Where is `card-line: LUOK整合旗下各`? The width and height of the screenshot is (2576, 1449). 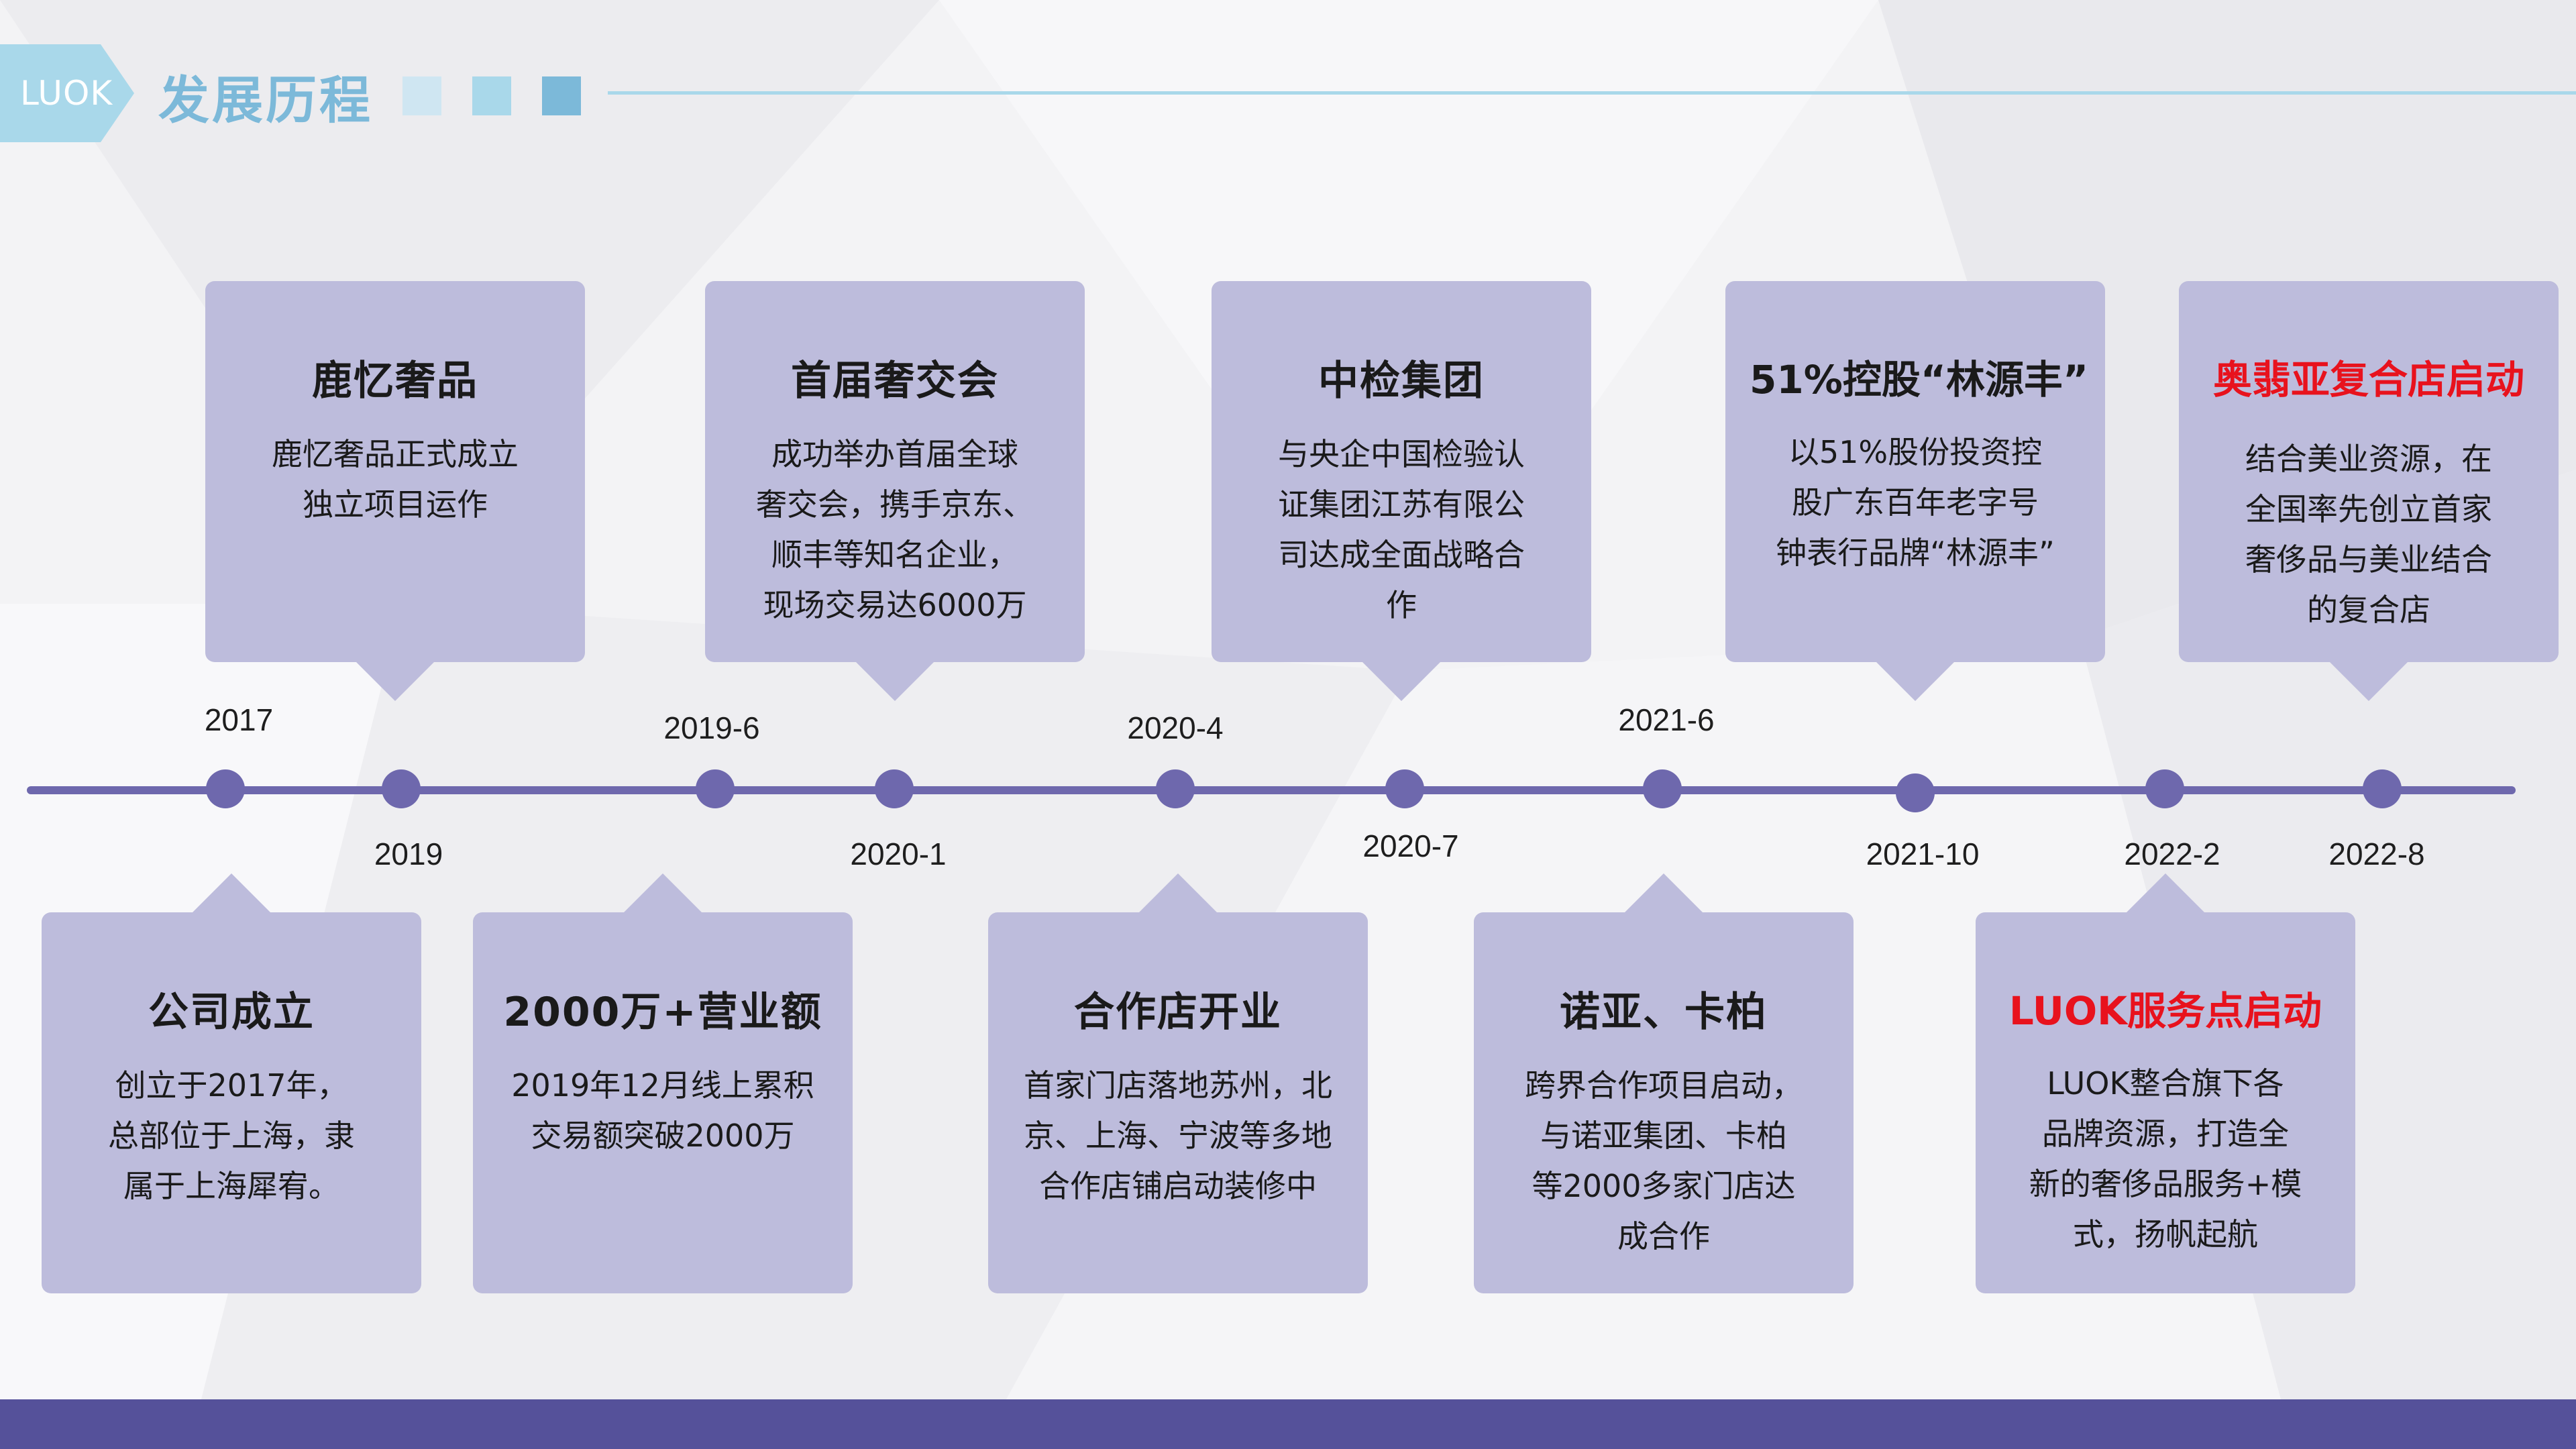
card-line: LUOK整合旗下各 is located at coordinates (2165, 1083).